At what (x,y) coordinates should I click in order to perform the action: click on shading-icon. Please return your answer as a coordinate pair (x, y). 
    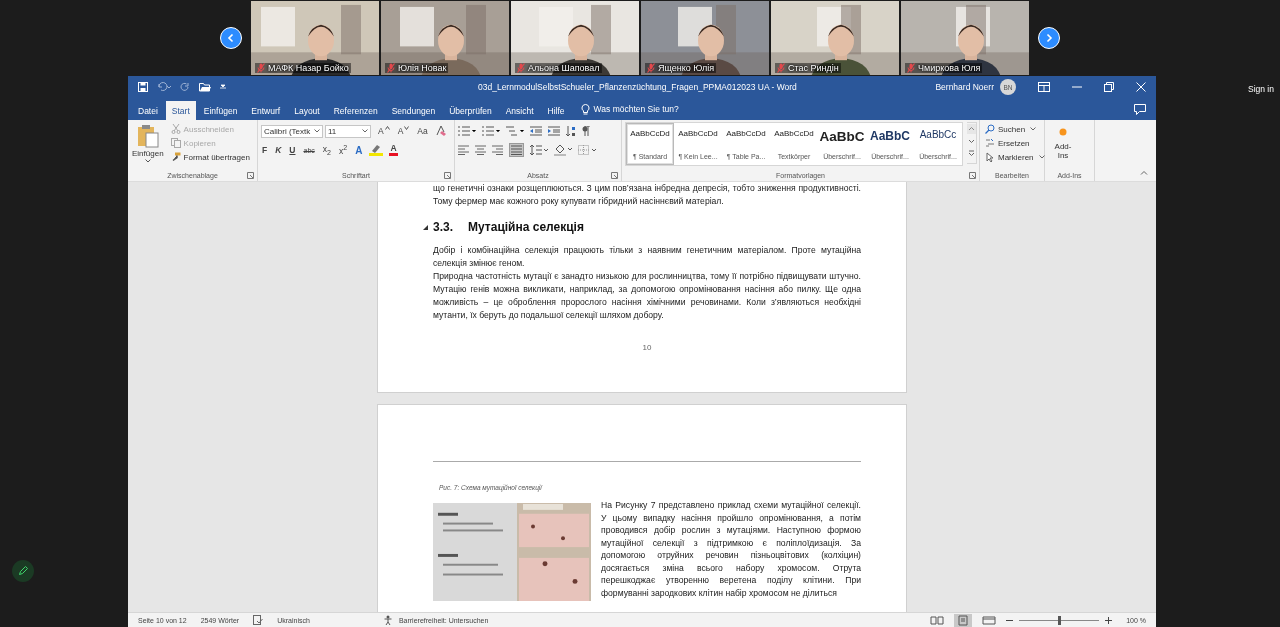
    Looking at the image, I should click on (563, 150).